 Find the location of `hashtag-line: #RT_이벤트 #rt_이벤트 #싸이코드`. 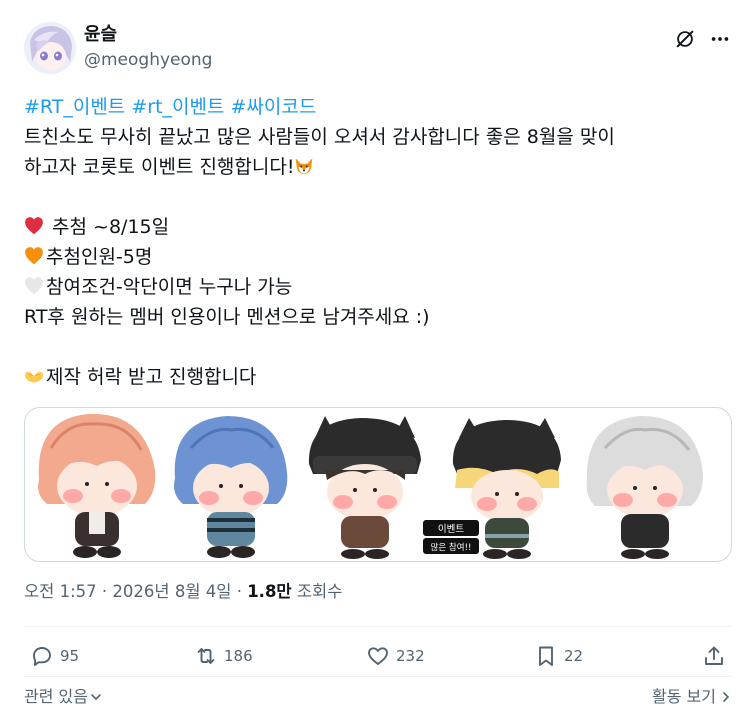

hashtag-line: #RT_이벤트 #rt_이벤트 #싸이코드 is located at coordinates (377, 107).